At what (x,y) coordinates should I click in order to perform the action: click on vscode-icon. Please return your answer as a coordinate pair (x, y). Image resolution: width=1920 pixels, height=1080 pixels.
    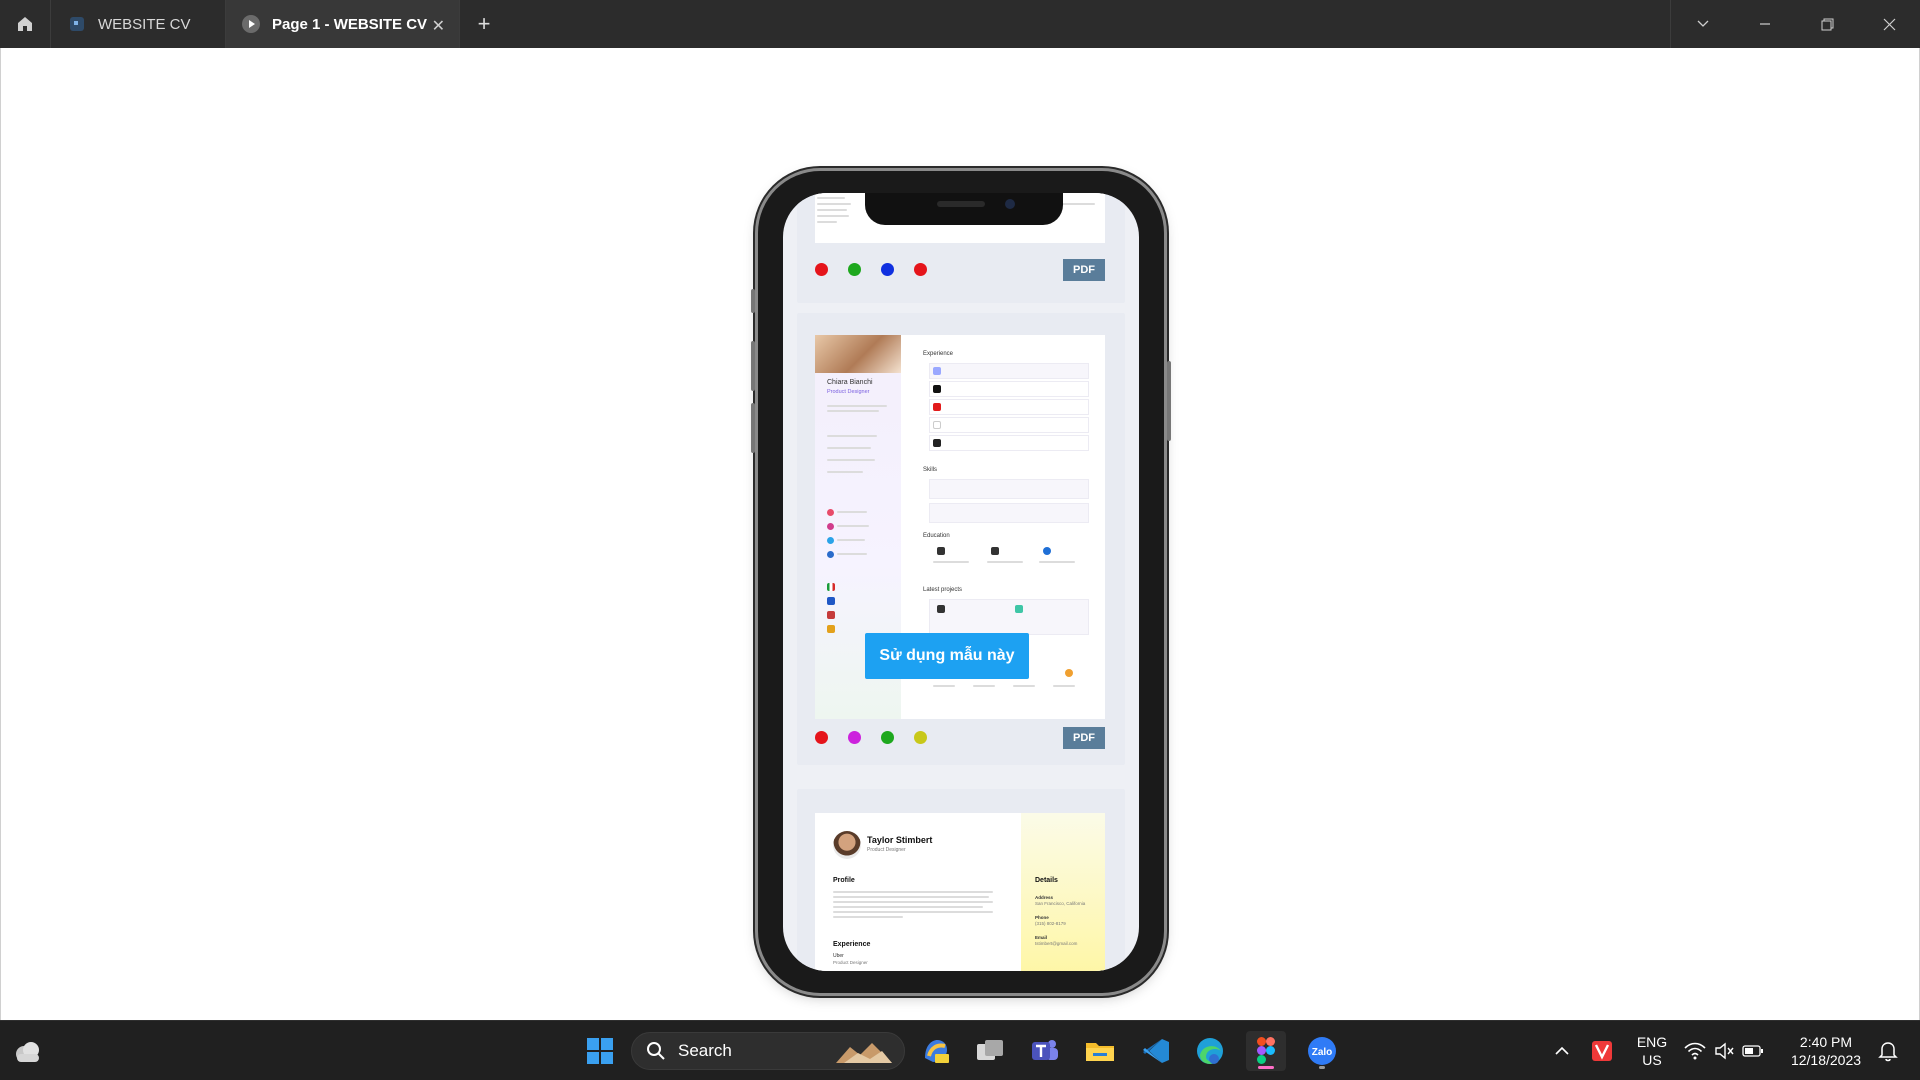
    Looking at the image, I should click on (1156, 1051).